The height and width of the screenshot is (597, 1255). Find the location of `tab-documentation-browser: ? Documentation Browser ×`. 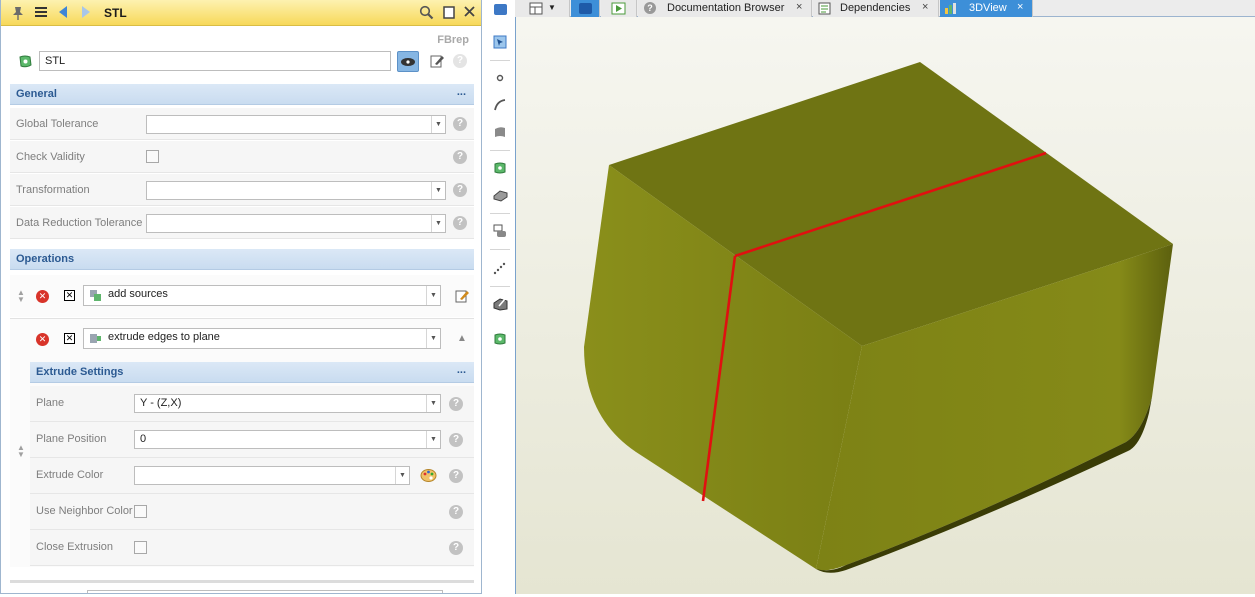

tab-documentation-browser: ? Documentation Browser × is located at coordinates (725, 8).